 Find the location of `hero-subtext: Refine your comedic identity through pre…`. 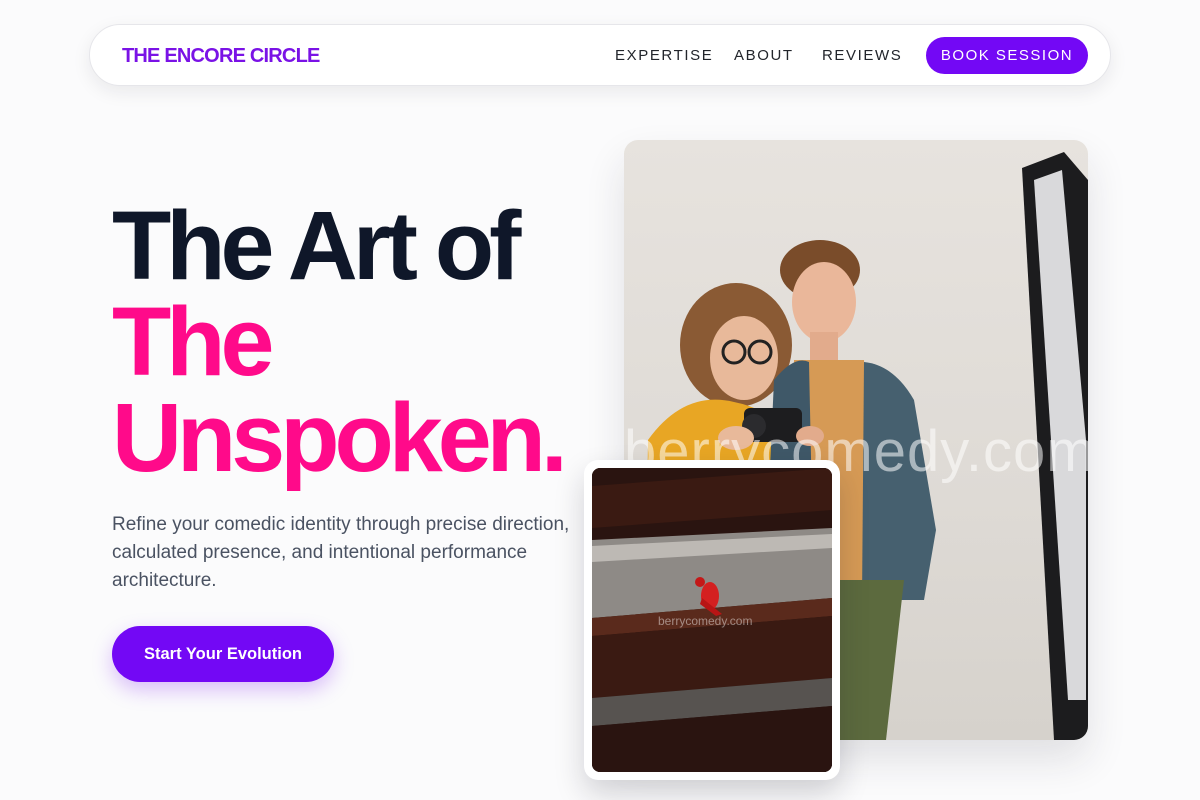

hero-subtext: Refine your comedic identity through pre… is located at coordinates (341, 552).